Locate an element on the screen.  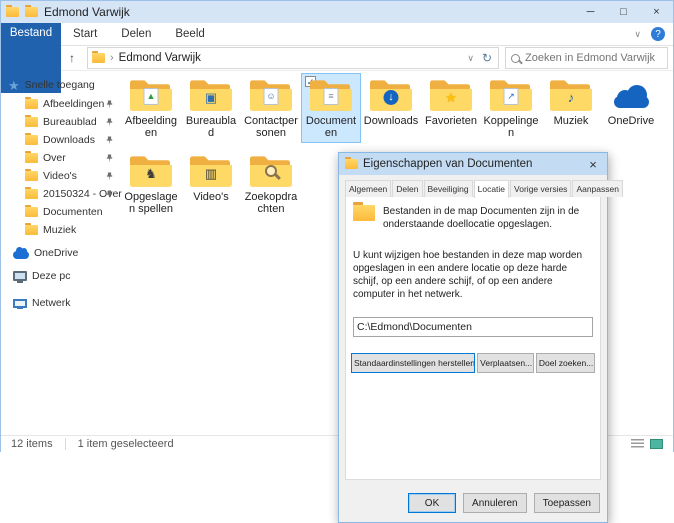
file-item-downloads: ↓ Downloads is located at coordinates (391, 108).